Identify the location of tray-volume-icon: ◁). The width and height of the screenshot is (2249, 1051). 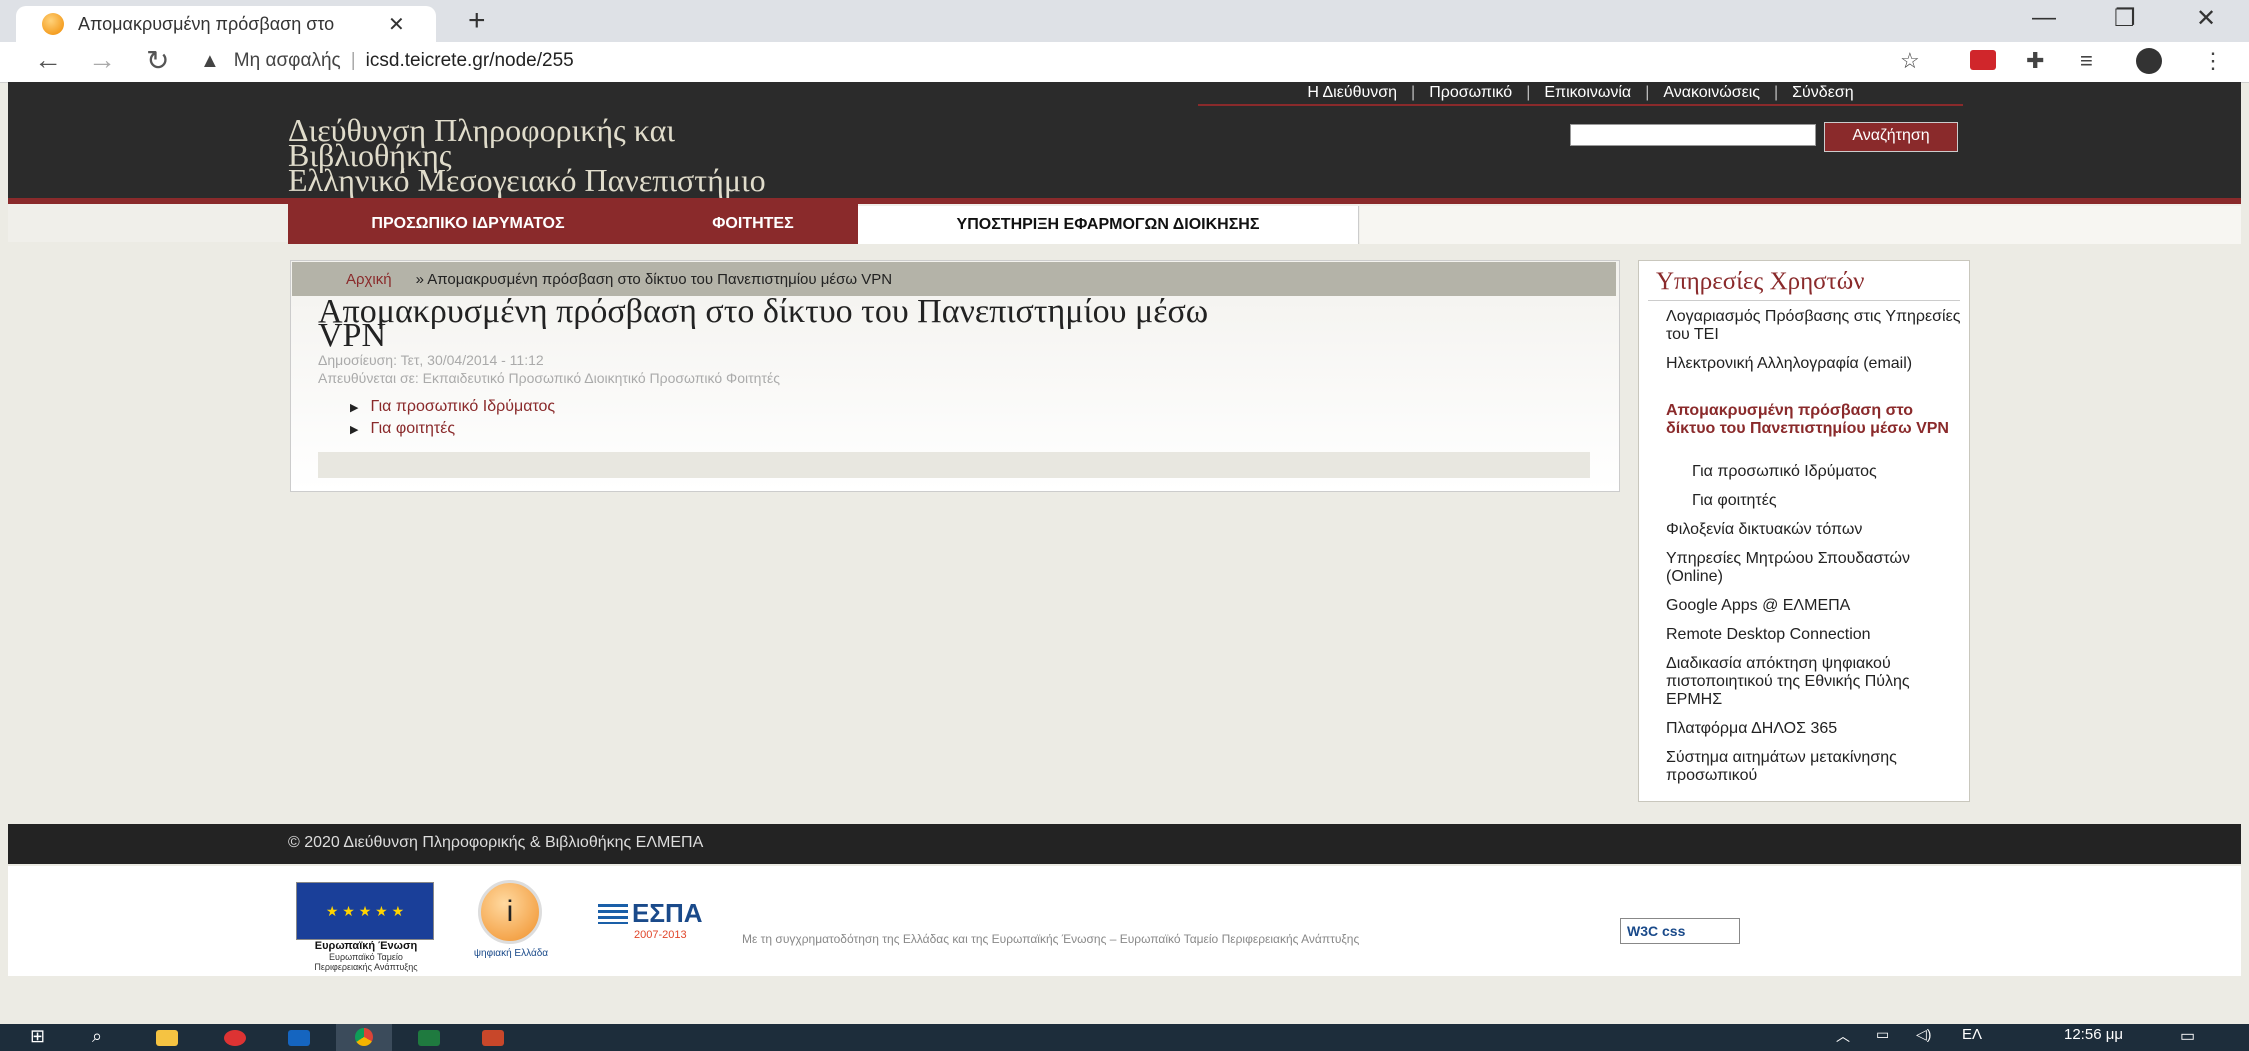
(1923, 1034).